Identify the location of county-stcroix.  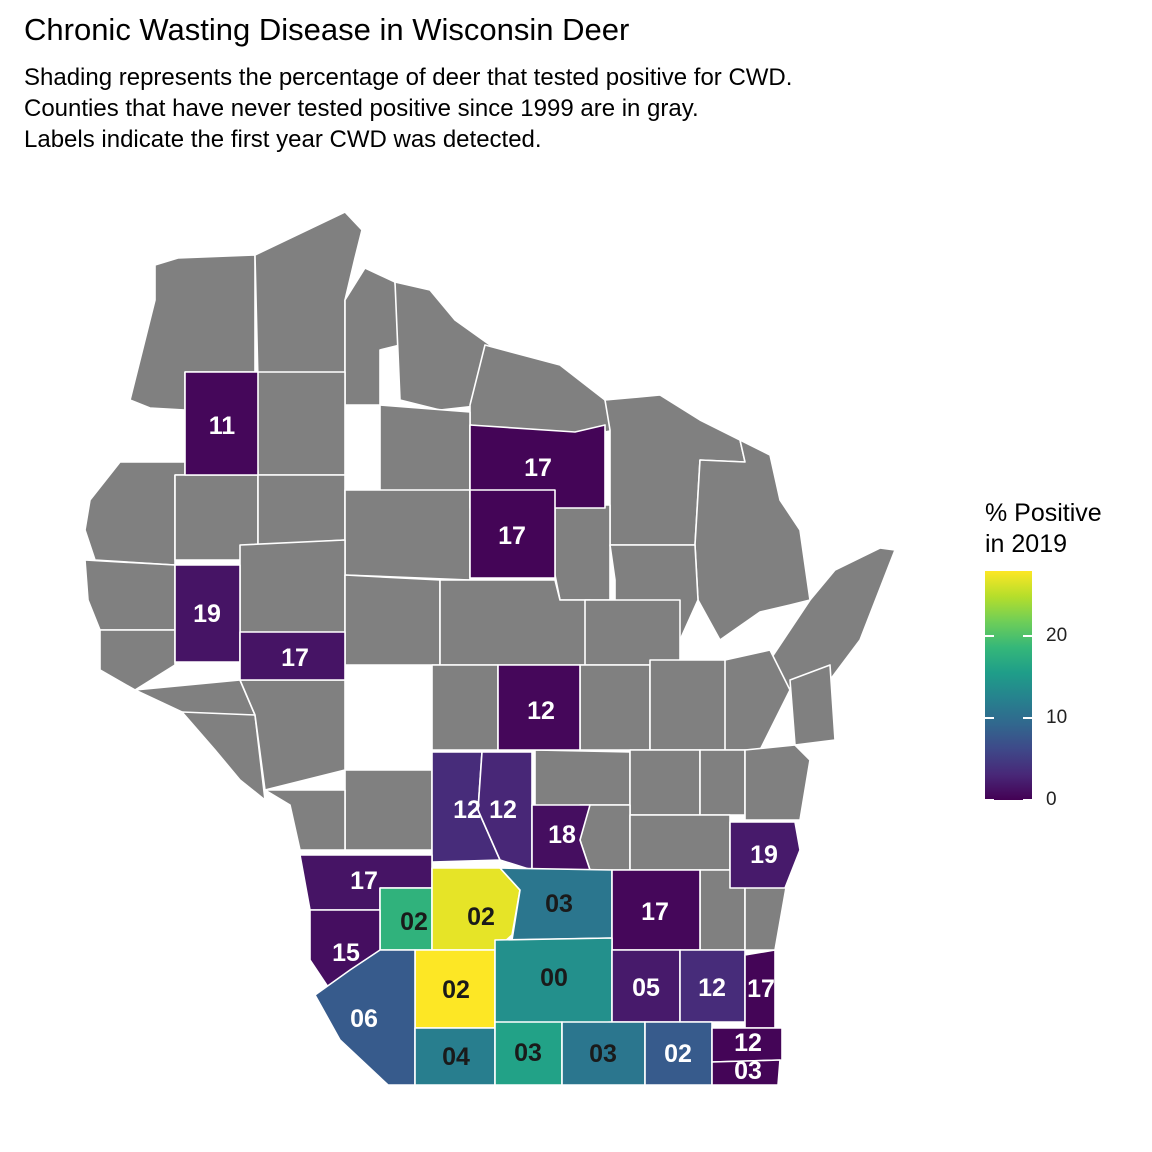
(137, 660).